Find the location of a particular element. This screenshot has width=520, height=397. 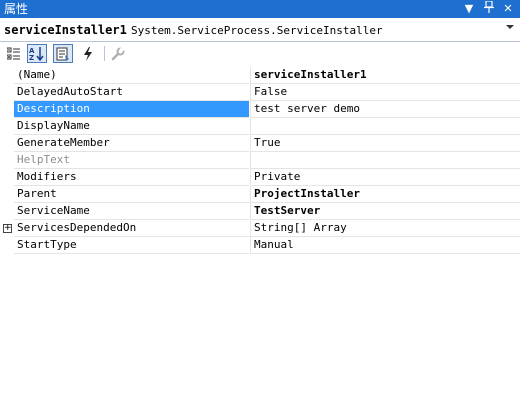

window-position-dropdown-icon: ▼ is located at coordinates (469, 9).